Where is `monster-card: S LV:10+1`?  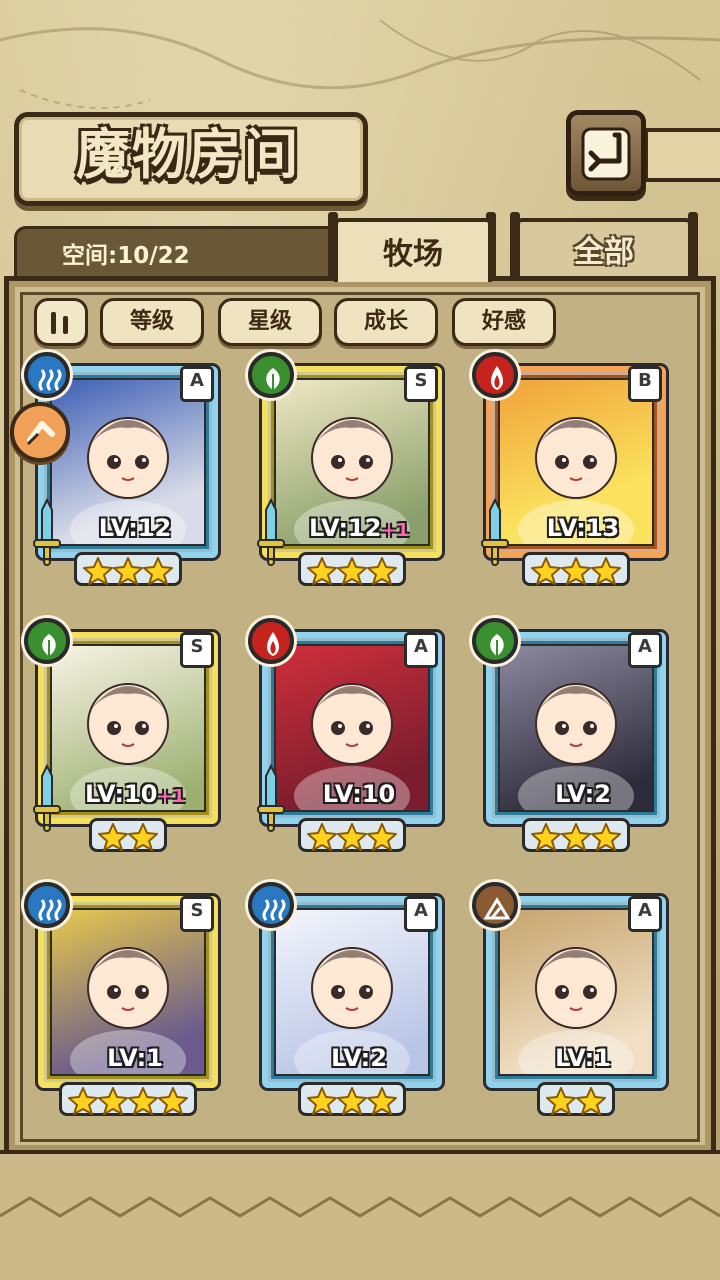 monster-card: S LV:10+1 is located at coordinates (125, 740).